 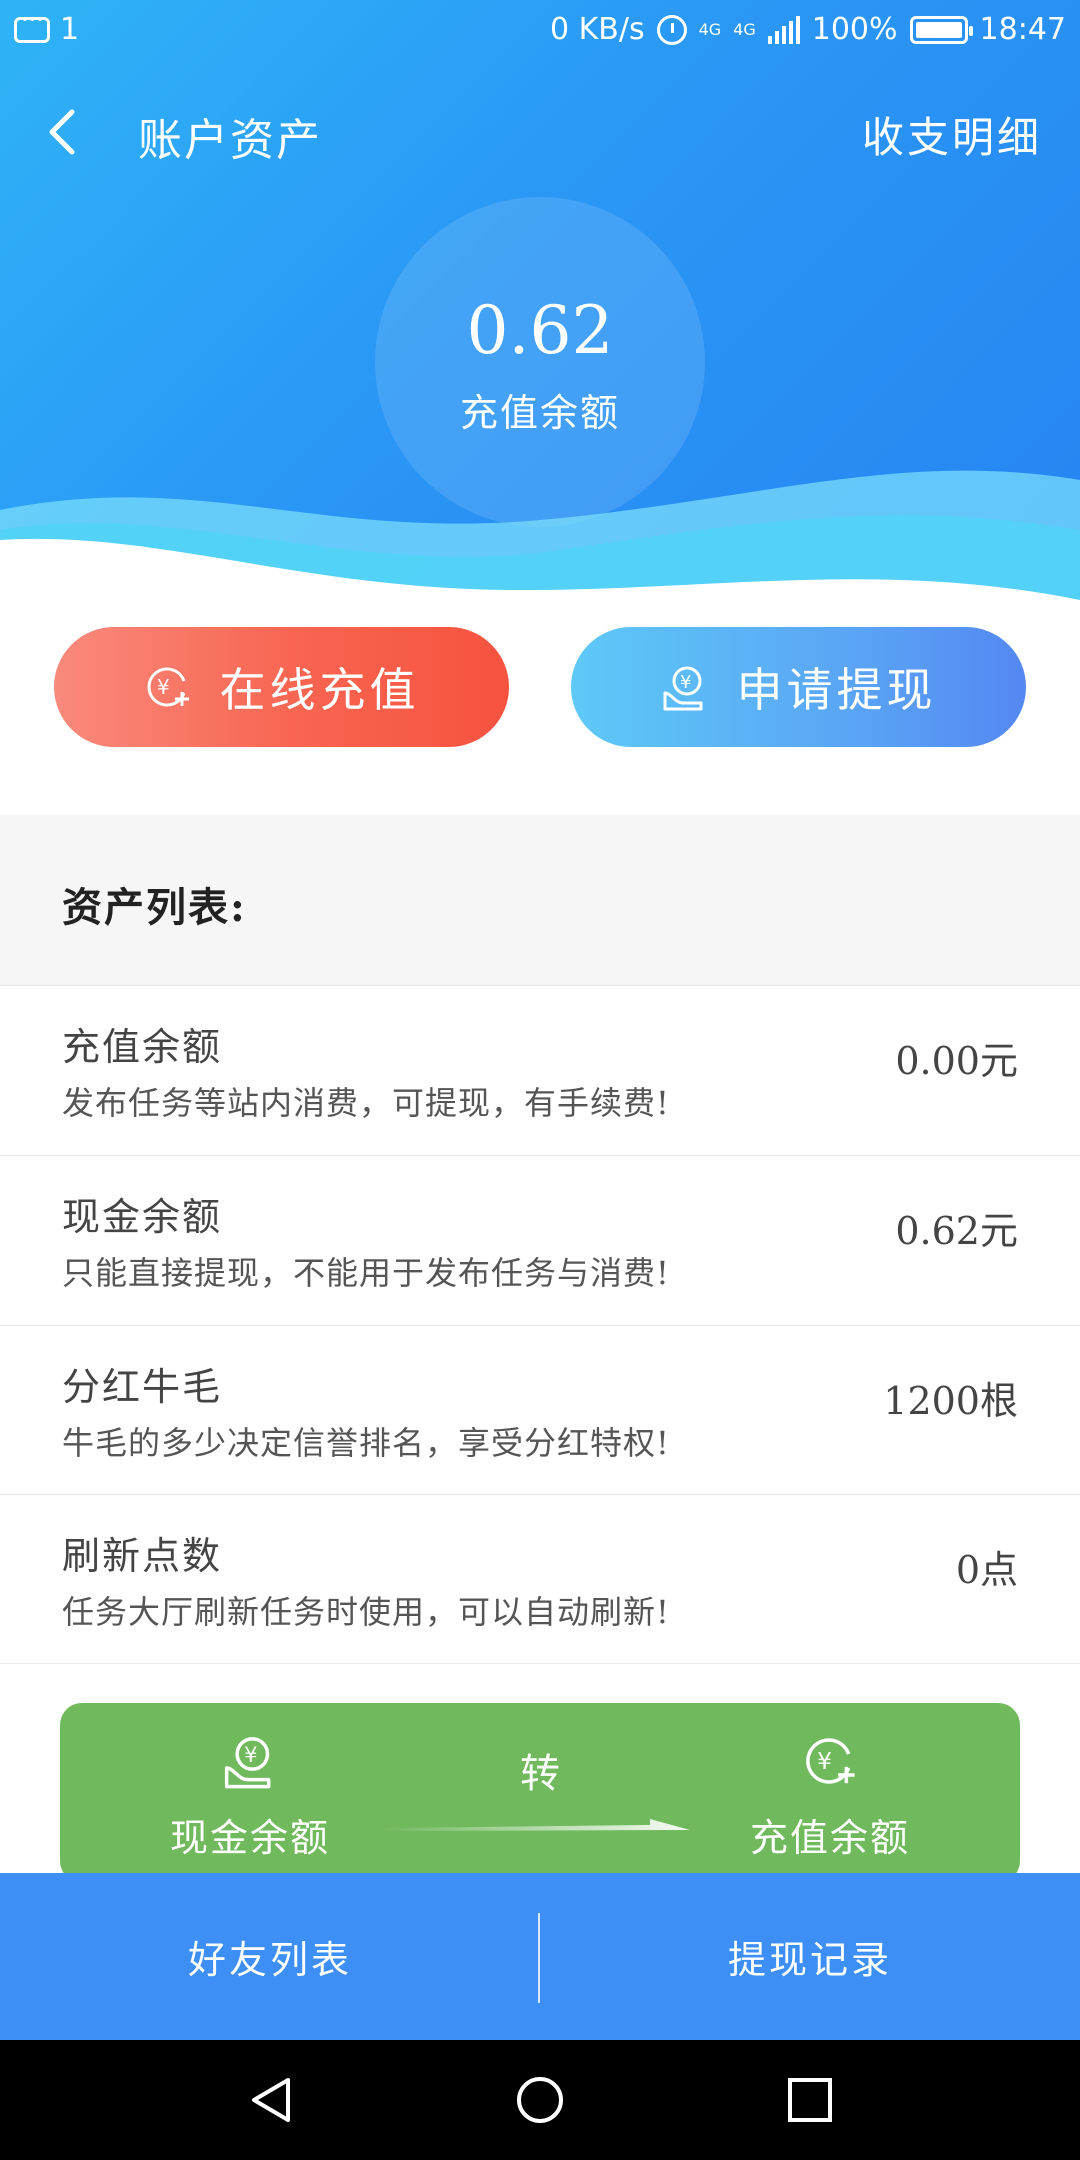 What do you see at coordinates (65, 131) in the screenshot?
I see `back-arrow-icon` at bounding box center [65, 131].